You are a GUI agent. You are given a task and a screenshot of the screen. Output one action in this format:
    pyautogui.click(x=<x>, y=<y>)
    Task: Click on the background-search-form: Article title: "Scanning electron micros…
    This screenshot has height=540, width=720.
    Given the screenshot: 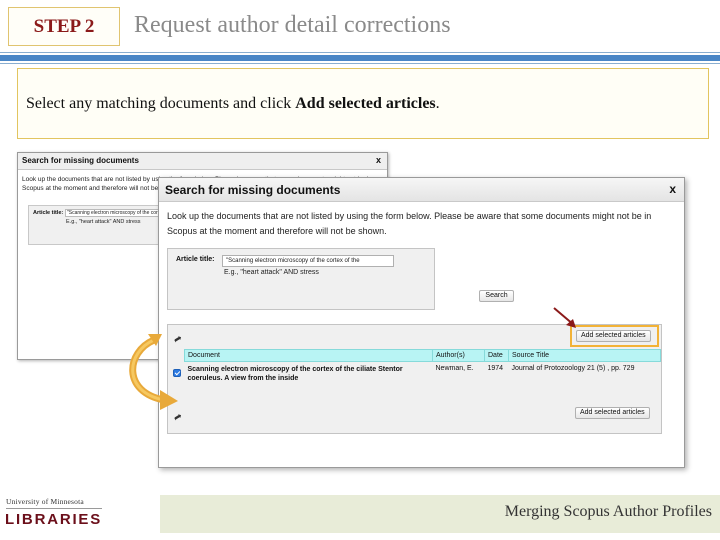 What is the action you would take?
    pyautogui.click(x=98, y=225)
    